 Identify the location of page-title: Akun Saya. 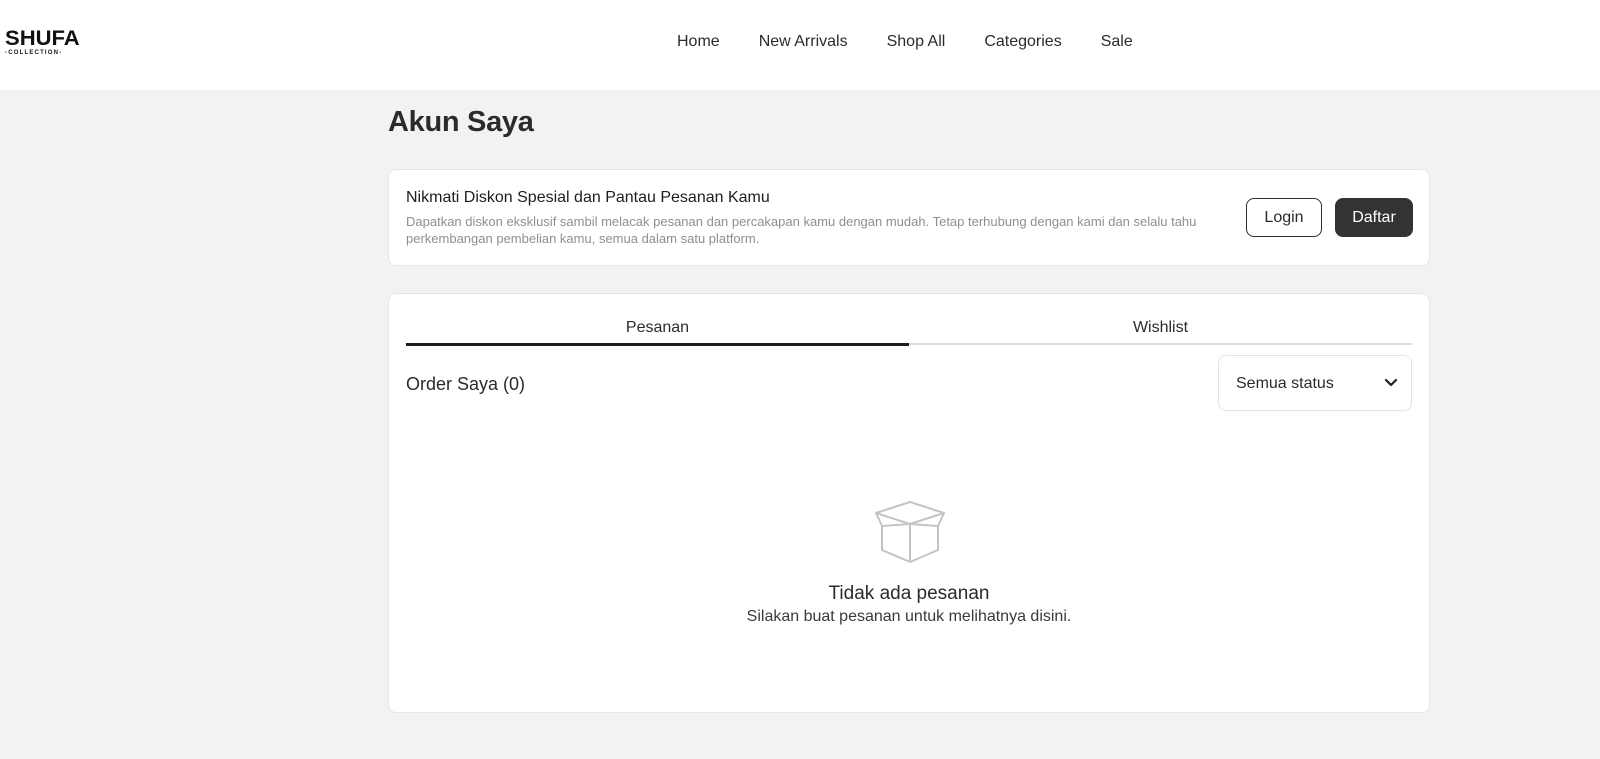
(461, 122).